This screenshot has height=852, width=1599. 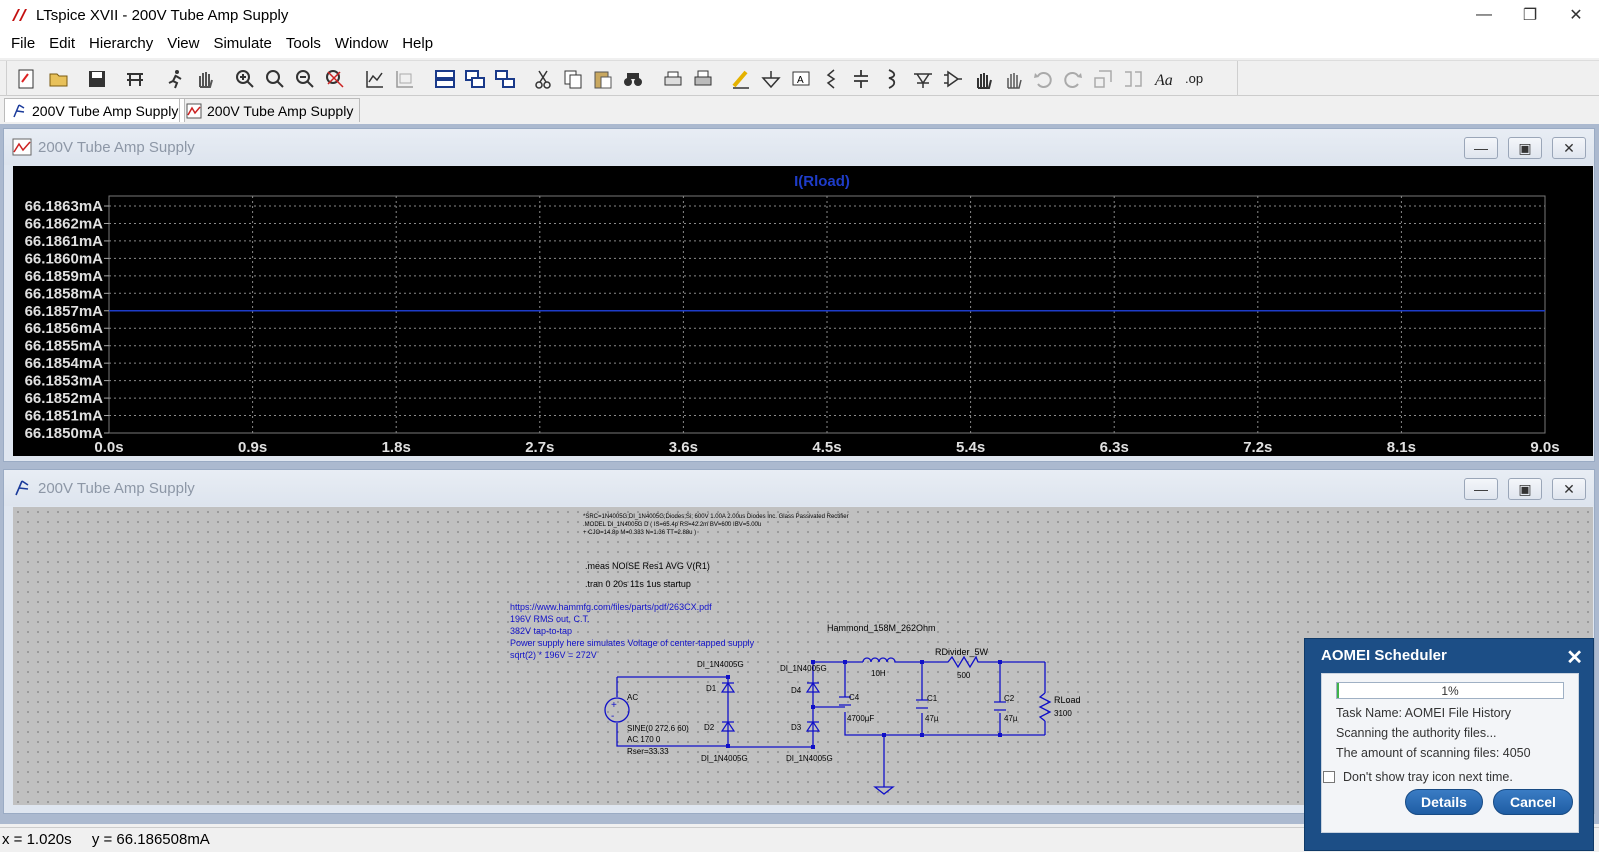 I want to click on tray-icon-checkbox, so click(x=1329, y=777).